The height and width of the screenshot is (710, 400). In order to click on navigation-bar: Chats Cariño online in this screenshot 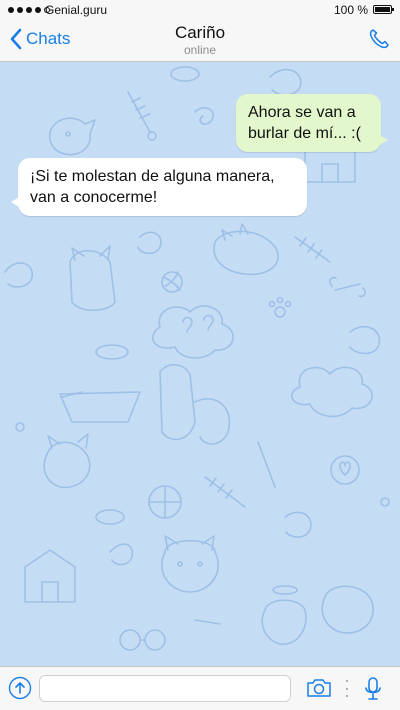, I will do `click(200, 41)`.